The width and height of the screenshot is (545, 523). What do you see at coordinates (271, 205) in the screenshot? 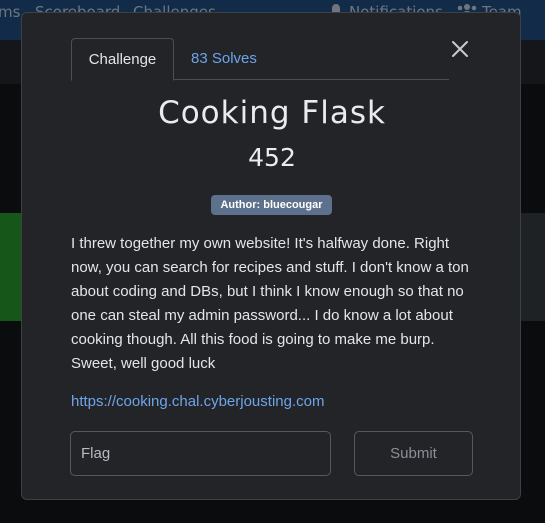
I see `author-badge: Author: bluecougar` at bounding box center [271, 205].